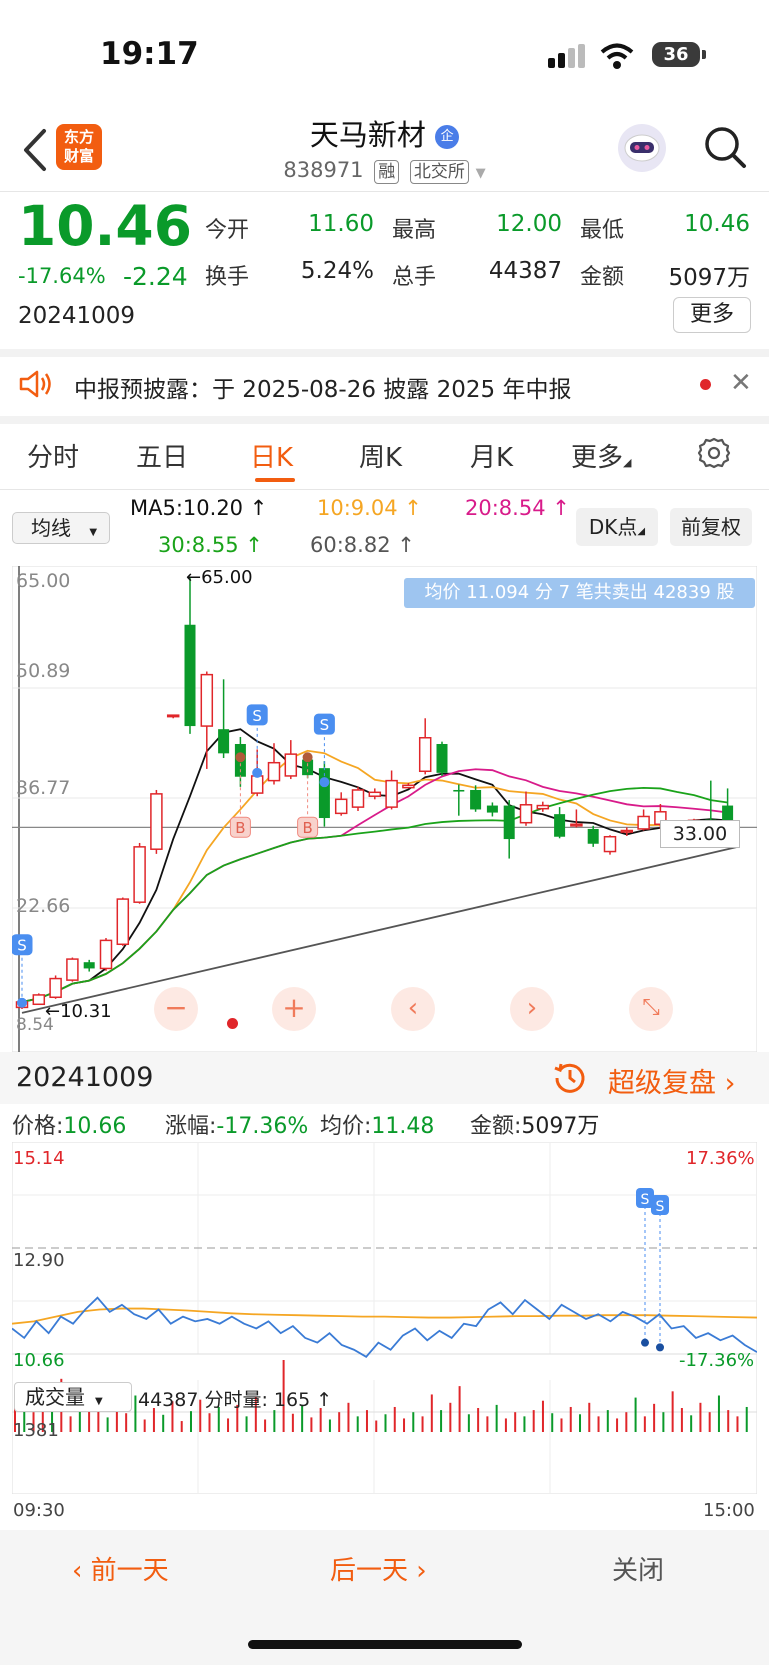  I want to click on pan-right-button: ›, so click(532, 1009).